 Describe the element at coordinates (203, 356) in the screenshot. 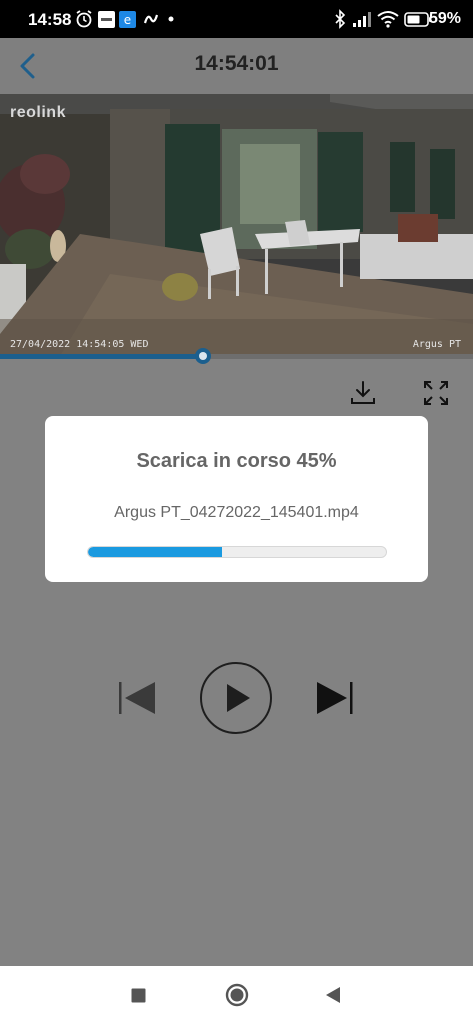

I see `playback-scrubber-handle` at that location.